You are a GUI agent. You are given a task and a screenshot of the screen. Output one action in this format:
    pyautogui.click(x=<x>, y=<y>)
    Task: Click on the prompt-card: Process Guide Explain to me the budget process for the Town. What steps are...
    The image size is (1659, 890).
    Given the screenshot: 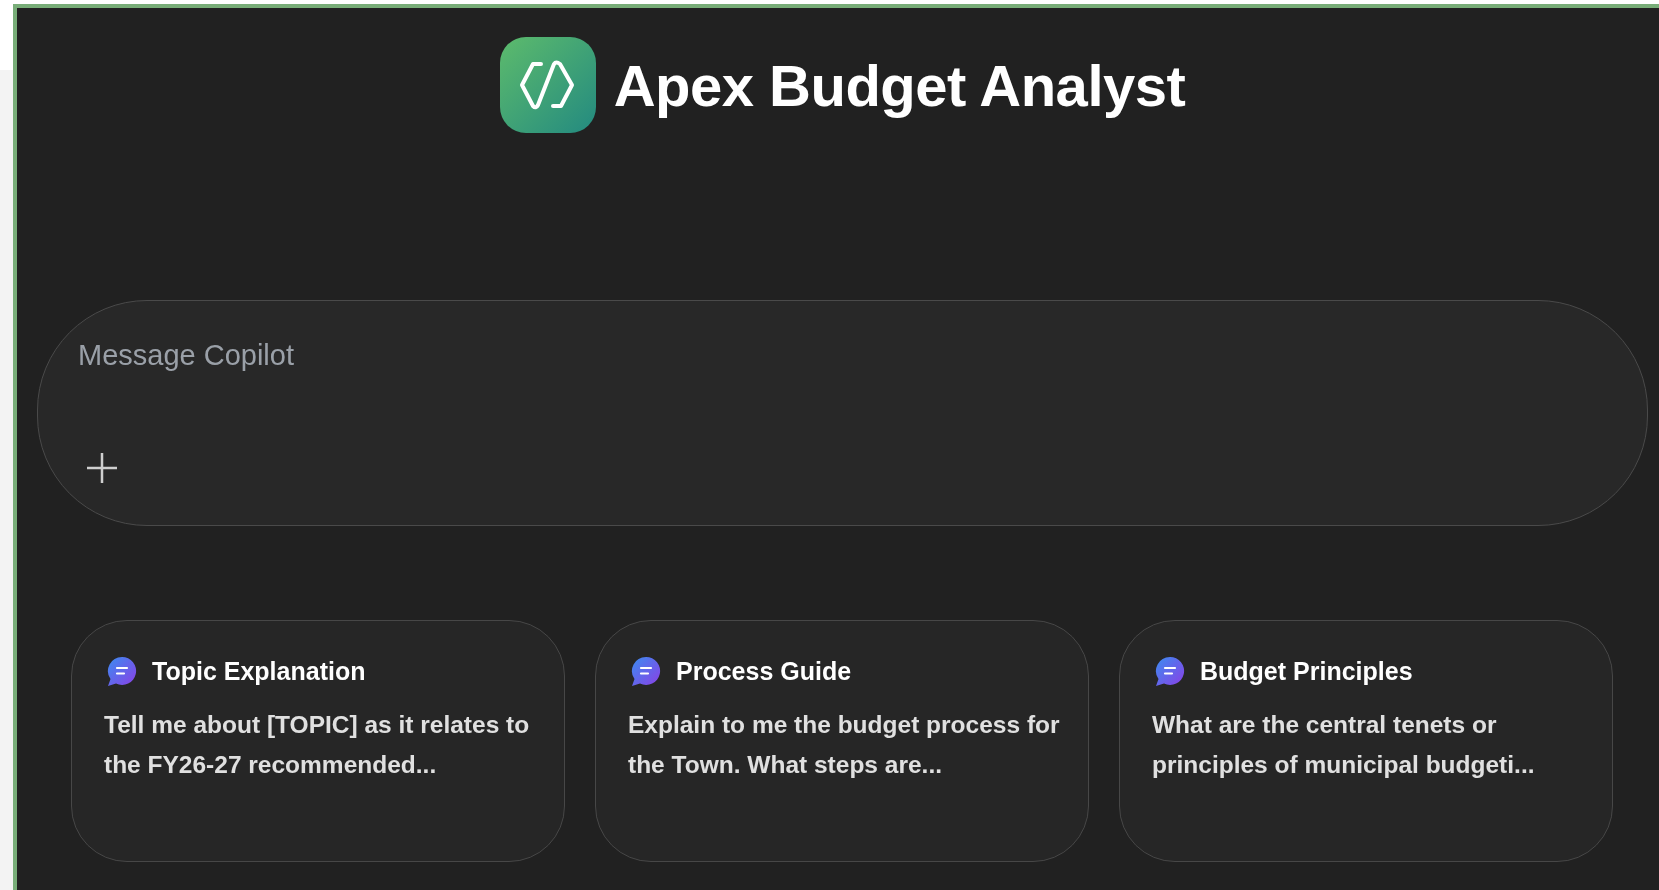 What is the action you would take?
    pyautogui.click(x=842, y=741)
    